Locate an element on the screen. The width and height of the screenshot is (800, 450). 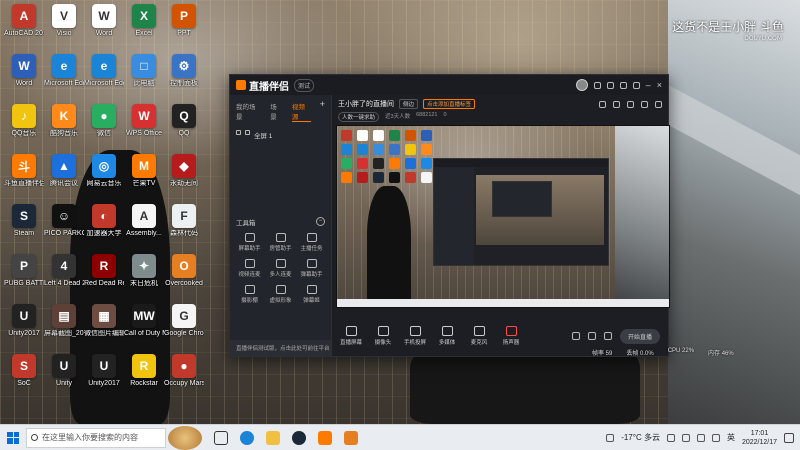
category-tag: 侧边 is located at coordinates (409, 104).